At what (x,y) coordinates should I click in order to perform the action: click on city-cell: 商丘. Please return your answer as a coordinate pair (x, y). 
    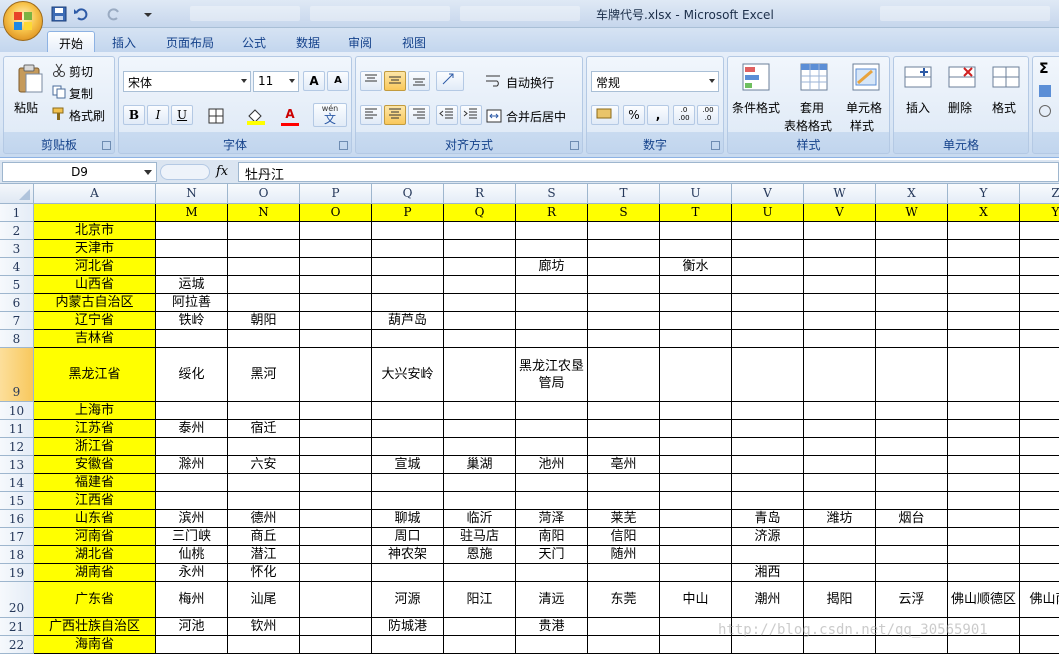
    Looking at the image, I should click on (264, 537).